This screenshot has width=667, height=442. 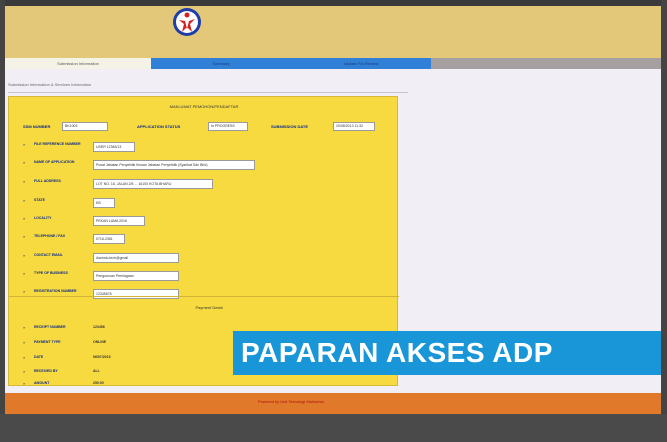 What do you see at coordinates (2, 221) in the screenshot?
I see `monitor-bezel-left` at bounding box center [2, 221].